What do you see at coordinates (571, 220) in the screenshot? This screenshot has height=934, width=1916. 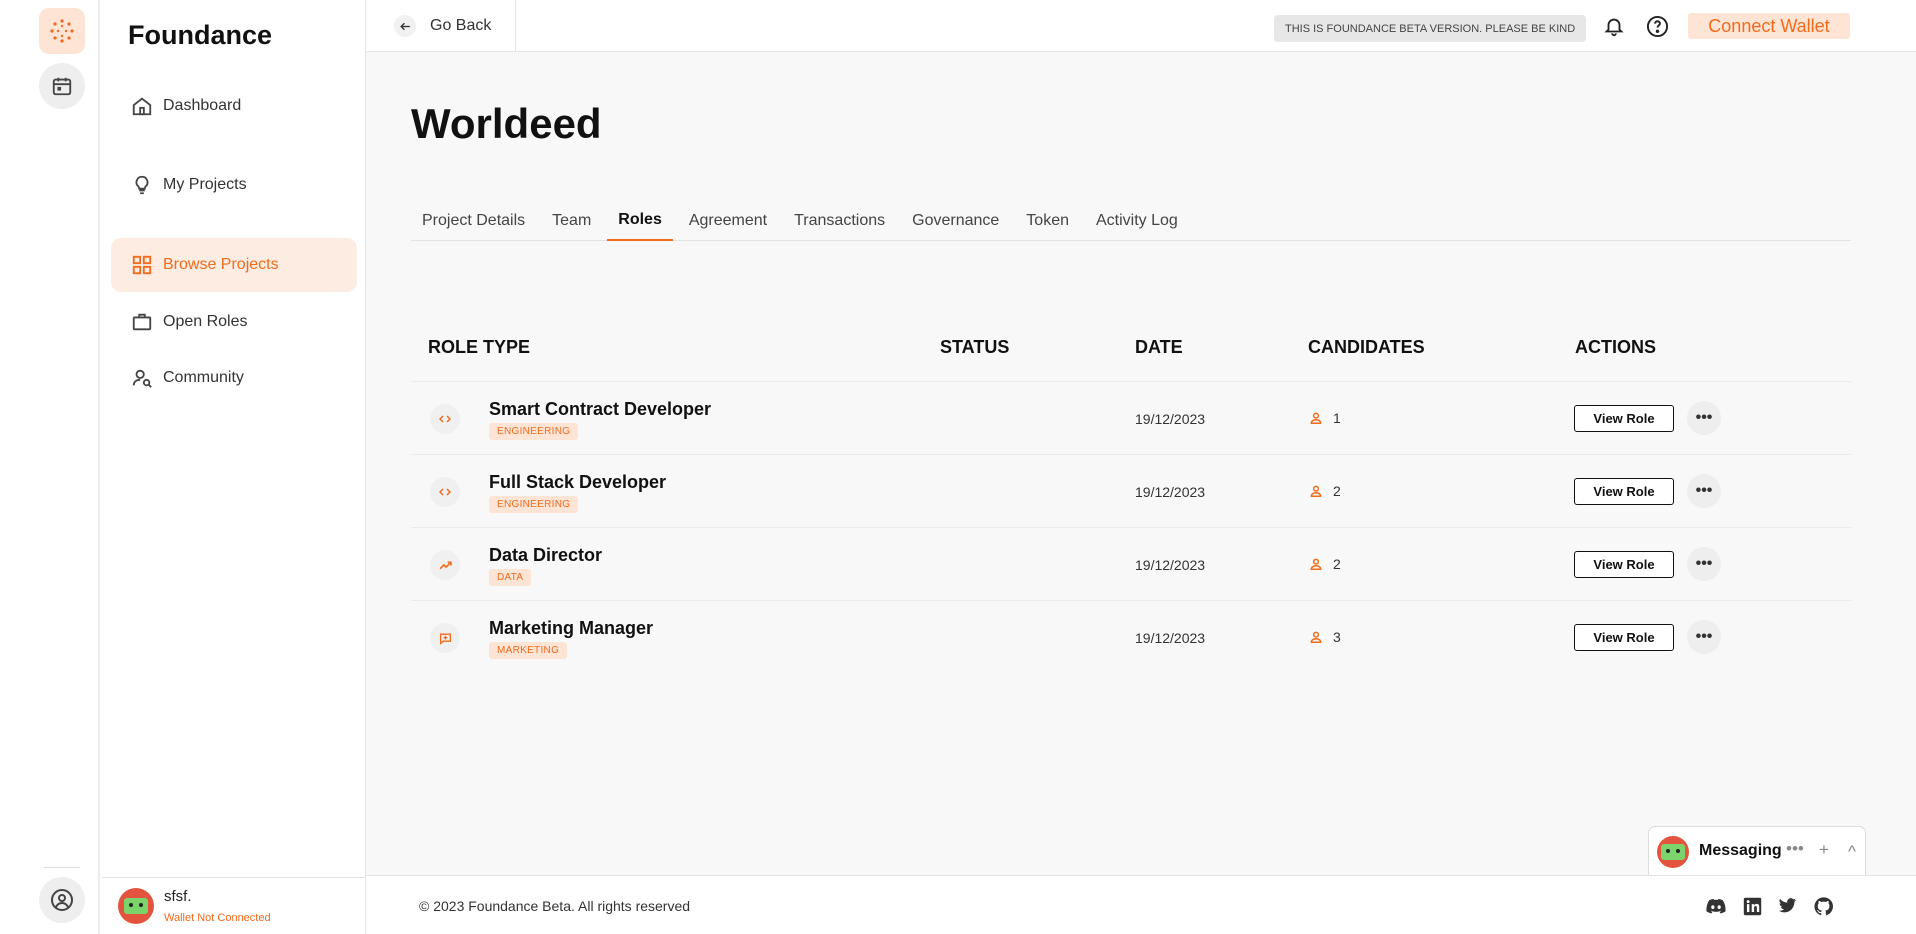 I see `tab-team: Team` at bounding box center [571, 220].